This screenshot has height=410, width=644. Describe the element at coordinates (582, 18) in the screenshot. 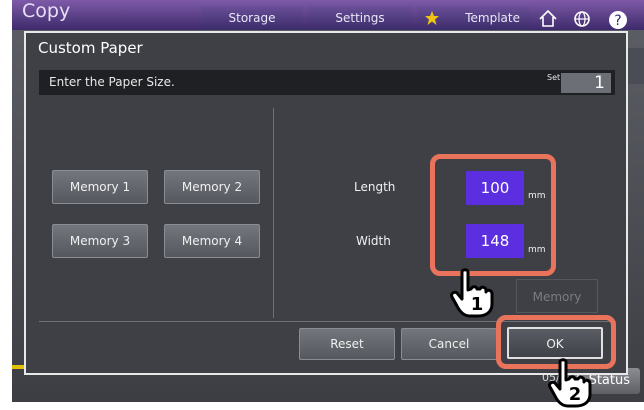

I see `globe-icon` at that location.